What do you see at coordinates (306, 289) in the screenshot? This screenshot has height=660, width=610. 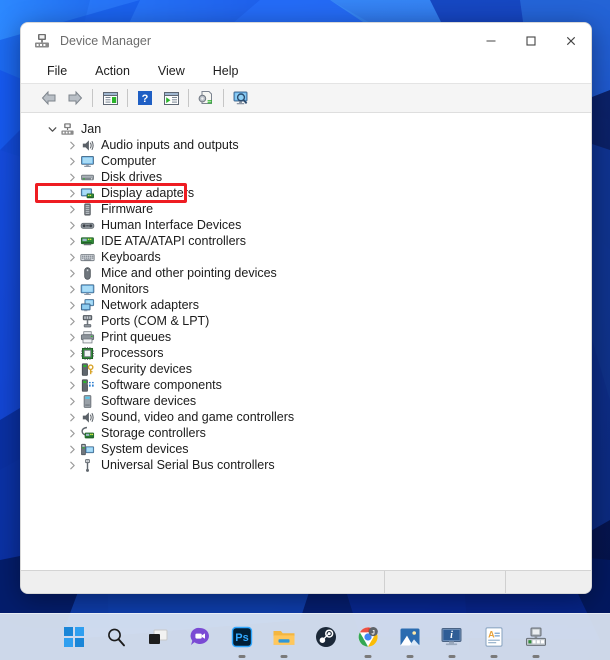 I see `tree-item-monitors: Monitors` at bounding box center [306, 289].